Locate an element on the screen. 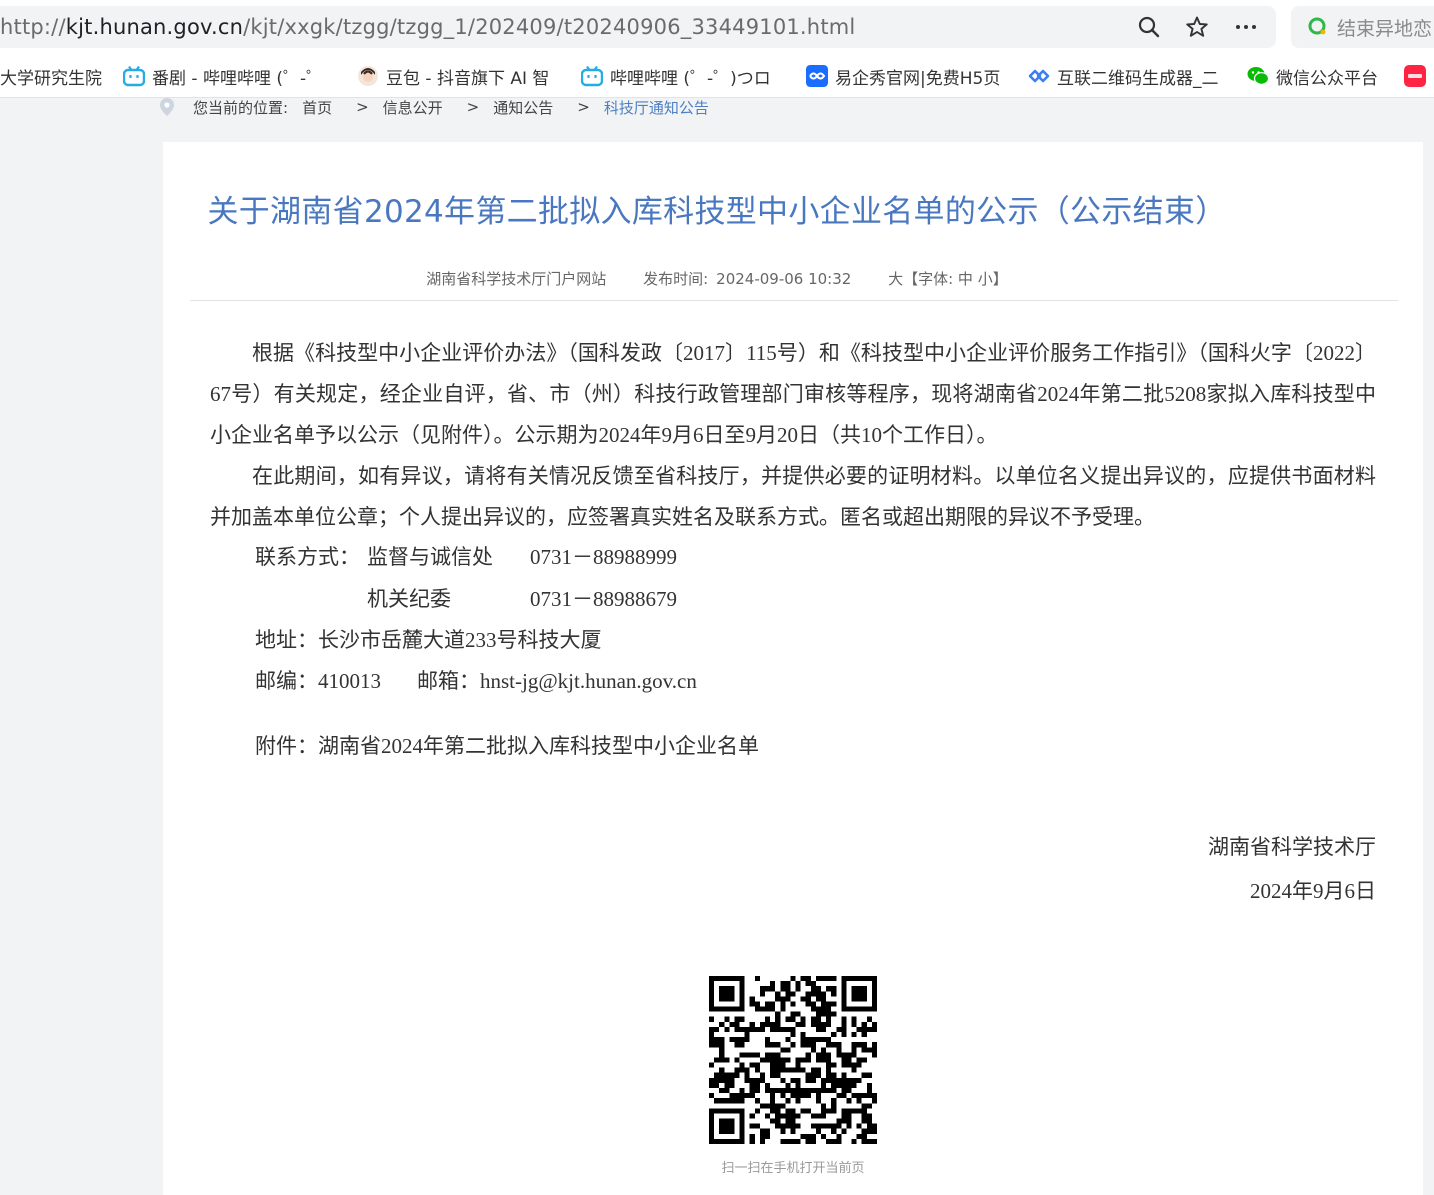 This screenshot has height=1195, width=1434. postcode: 邮编：410013 is located at coordinates (318, 681).